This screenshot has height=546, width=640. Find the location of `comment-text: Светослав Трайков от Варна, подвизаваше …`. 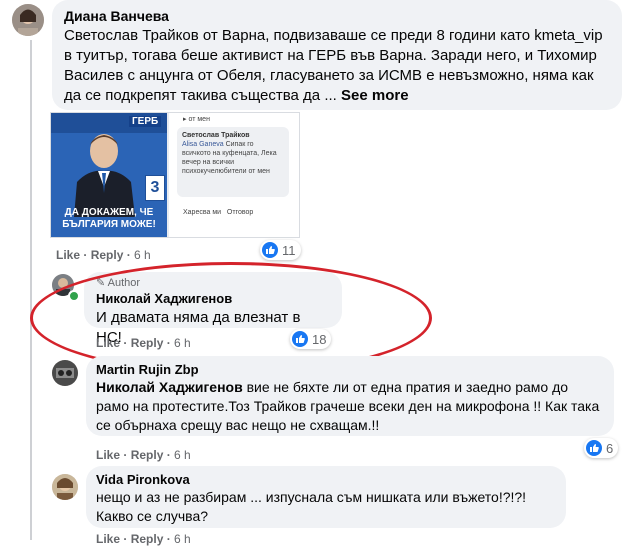

comment-text: Светослав Трайков от Варна, подвизаваше … is located at coordinates (333, 65).